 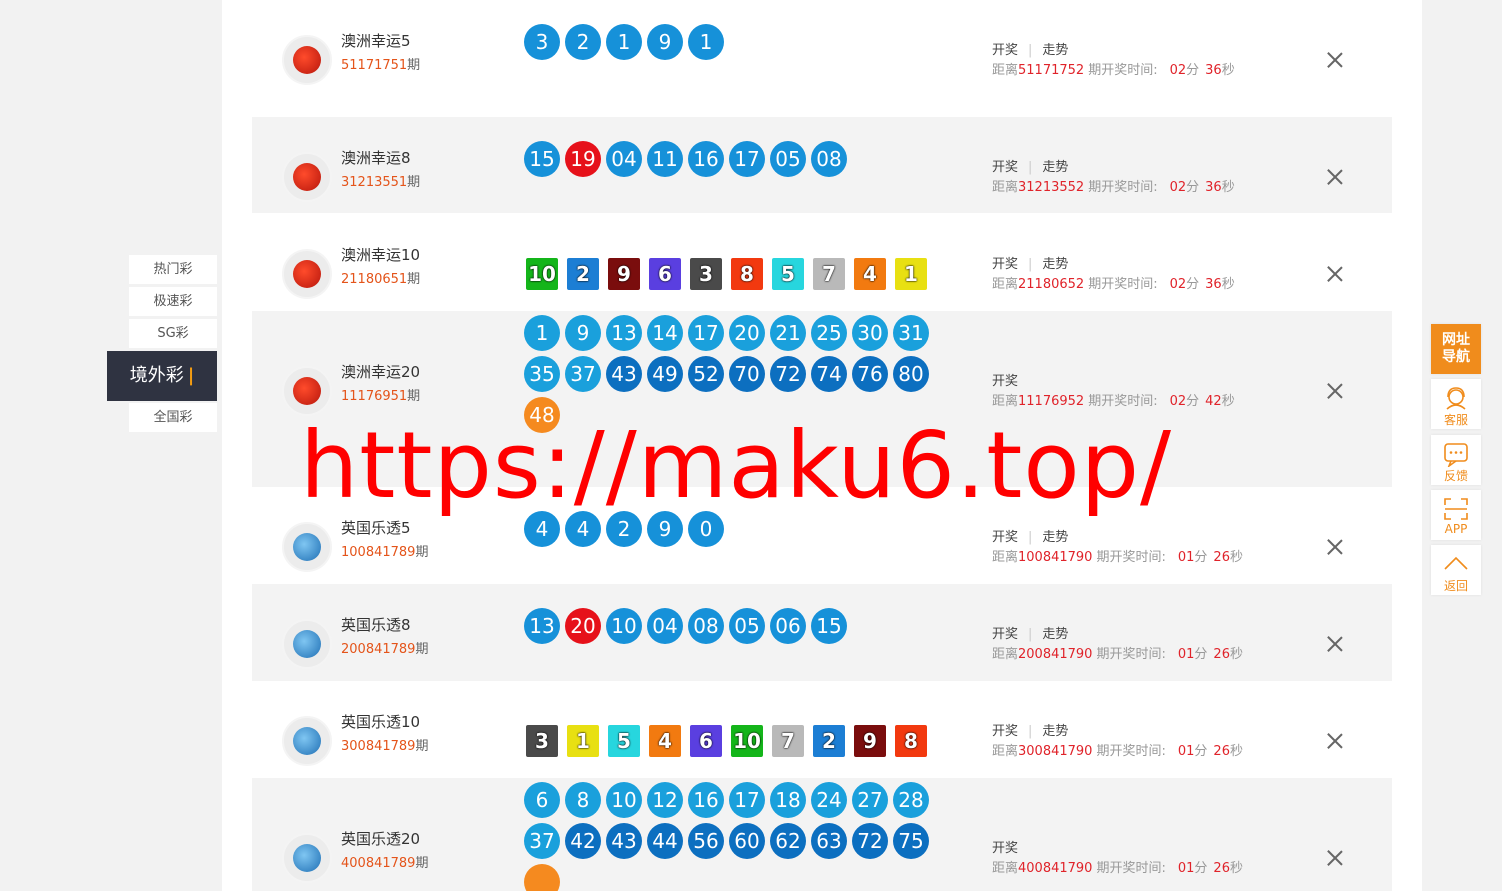 I want to click on draw-number-ball: 1, so click(x=706, y=42).